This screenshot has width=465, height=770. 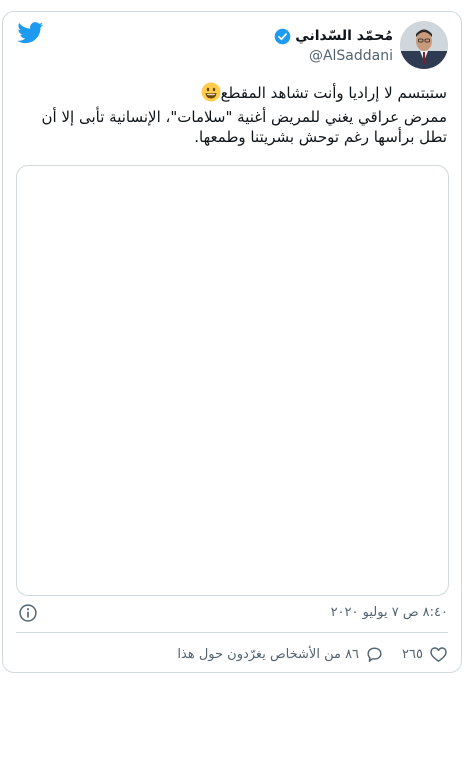 What do you see at coordinates (268, 654) in the screenshot?
I see `replies-label: ٨٦ من الأشخاص يغرّدون حول هذا` at bounding box center [268, 654].